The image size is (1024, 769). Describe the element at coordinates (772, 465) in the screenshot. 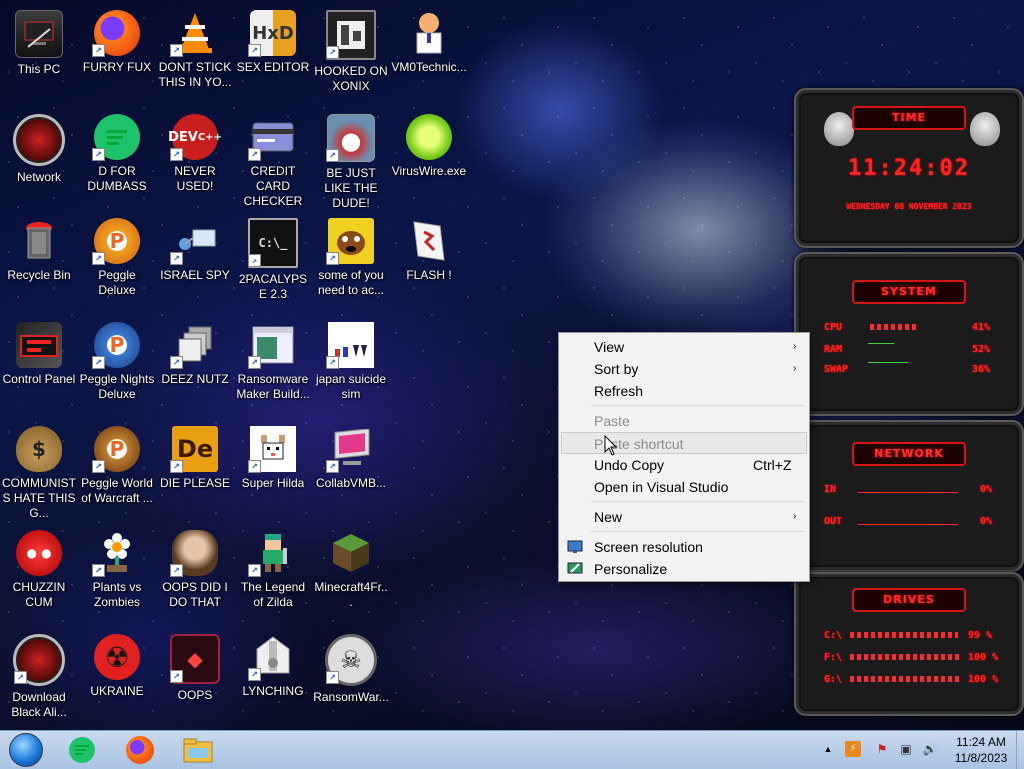

I see `menu-item-shortcut: Ctrl+Z` at that location.